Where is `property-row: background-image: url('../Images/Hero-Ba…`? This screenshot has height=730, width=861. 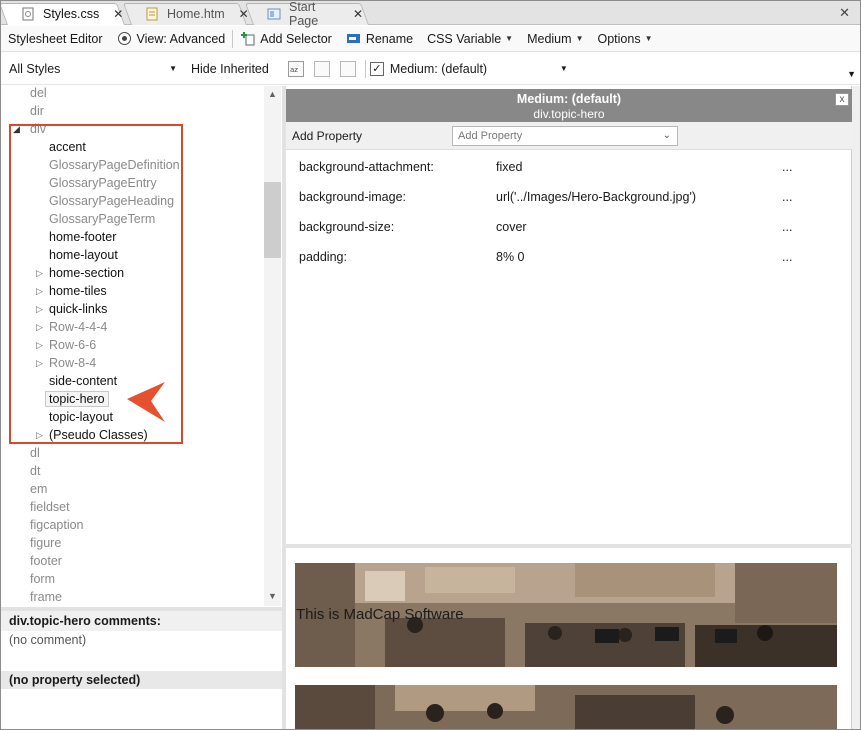
property-row: background-image: url('../Images/Hero-Ba… is located at coordinates (569, 200).